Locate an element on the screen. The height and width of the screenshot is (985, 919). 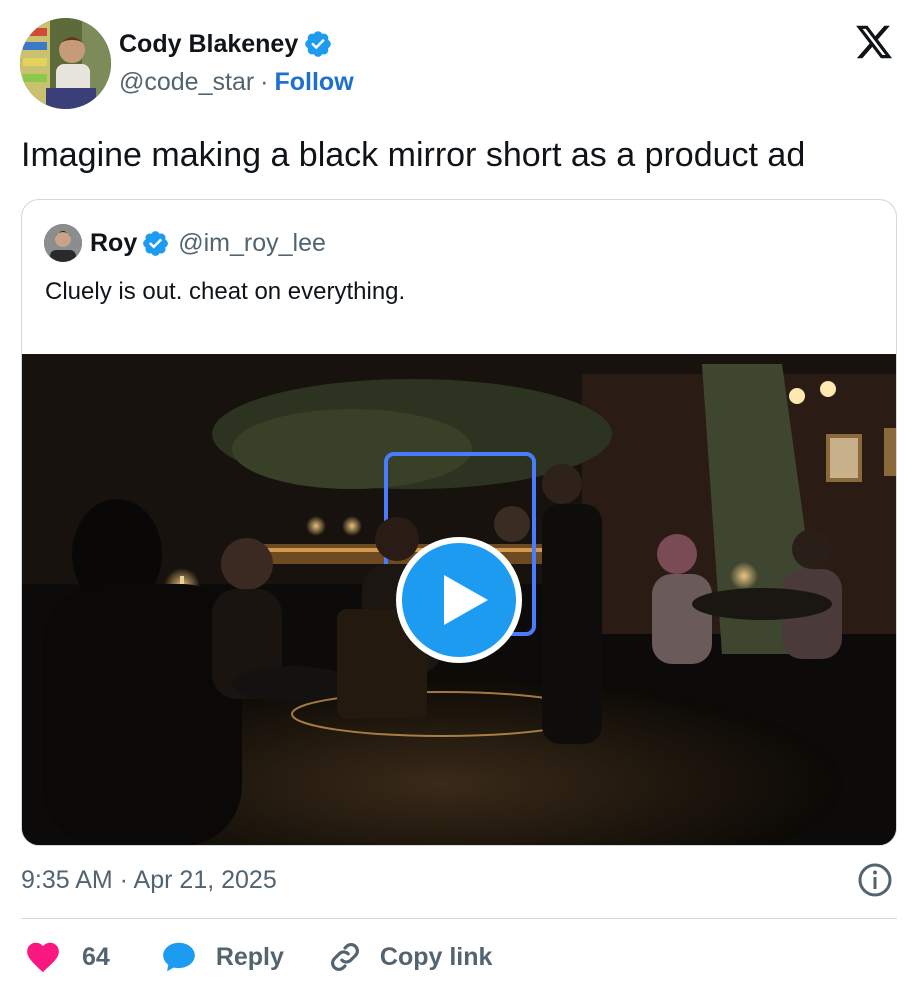
heart-icon is located at coordinates (43, 957).